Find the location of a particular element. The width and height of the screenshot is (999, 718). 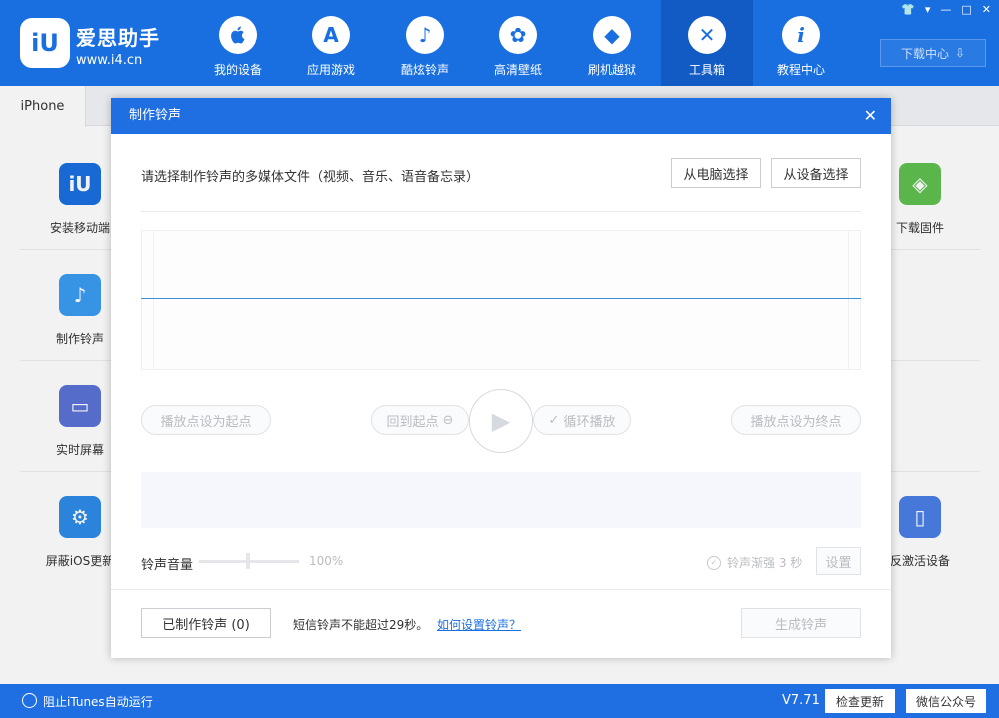

waveform-grid is located at coordinates (501, 300).